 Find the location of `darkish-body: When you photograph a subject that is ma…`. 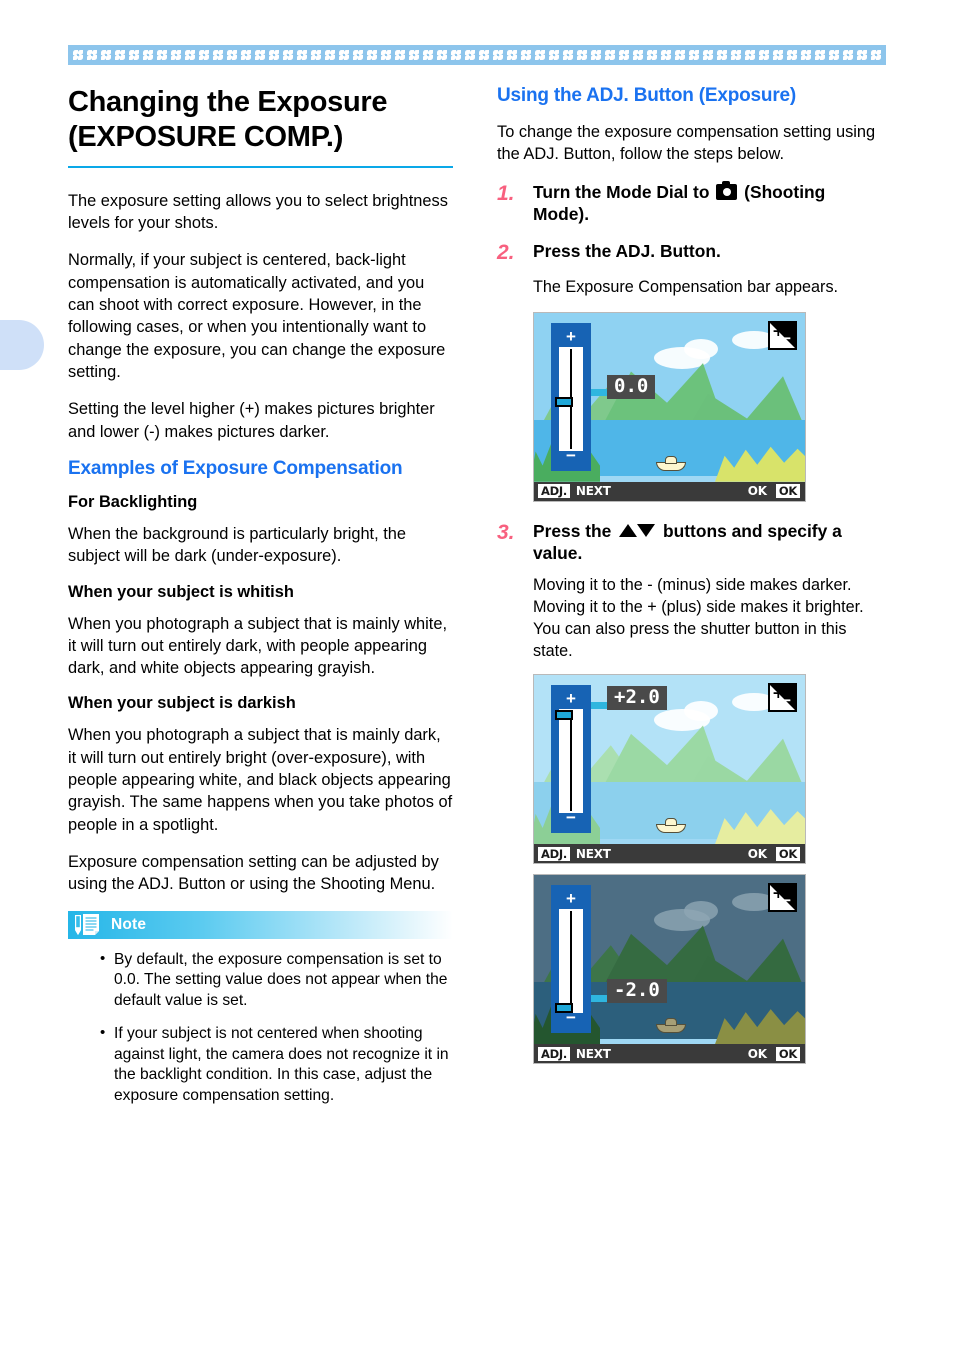

darkish-body: When you photograph a subject that is ma… is located at coordinates (260, 780).